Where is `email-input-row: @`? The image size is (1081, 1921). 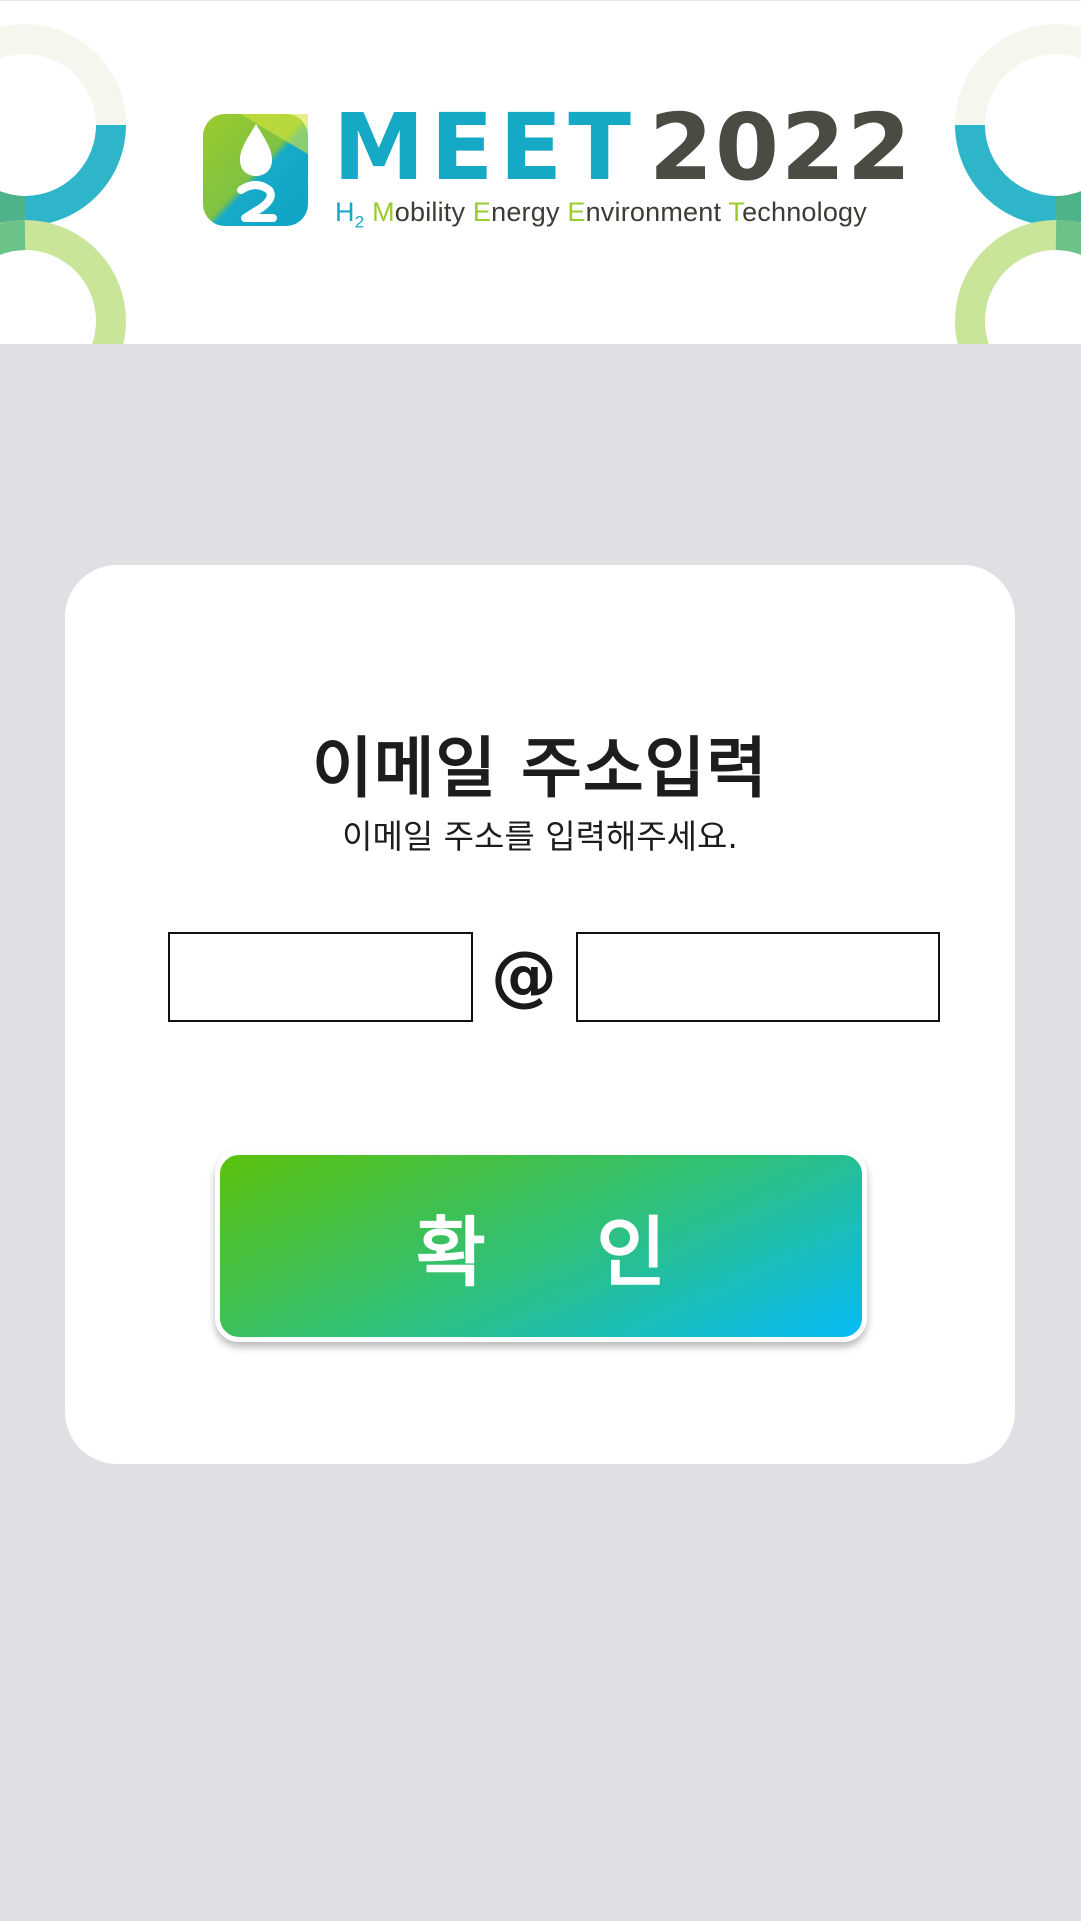
email-input-row: @ is located at coordinates (554, 978).